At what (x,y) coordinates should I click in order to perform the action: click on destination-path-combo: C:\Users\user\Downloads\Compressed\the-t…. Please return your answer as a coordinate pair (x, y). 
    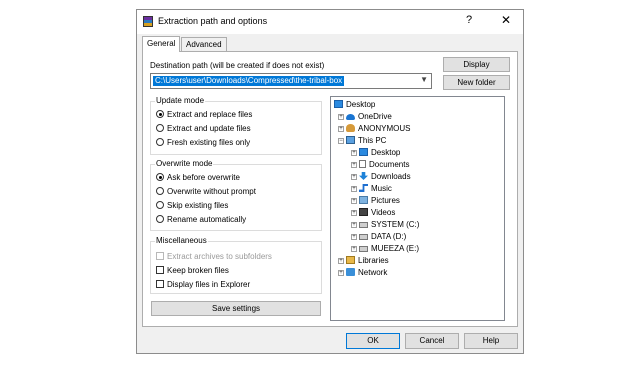
    Looking at the image, I should click on (291, 81).